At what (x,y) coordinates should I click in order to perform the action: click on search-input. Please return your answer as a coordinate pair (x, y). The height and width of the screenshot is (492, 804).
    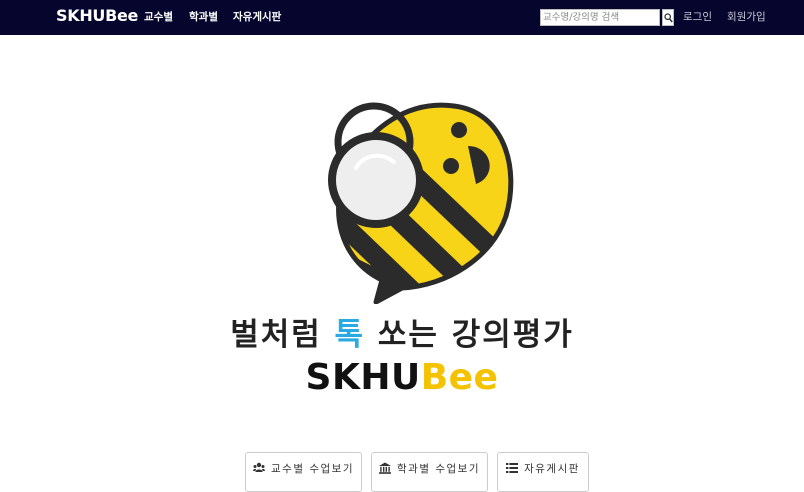
    Looking at the image, I should click on (600, 17).